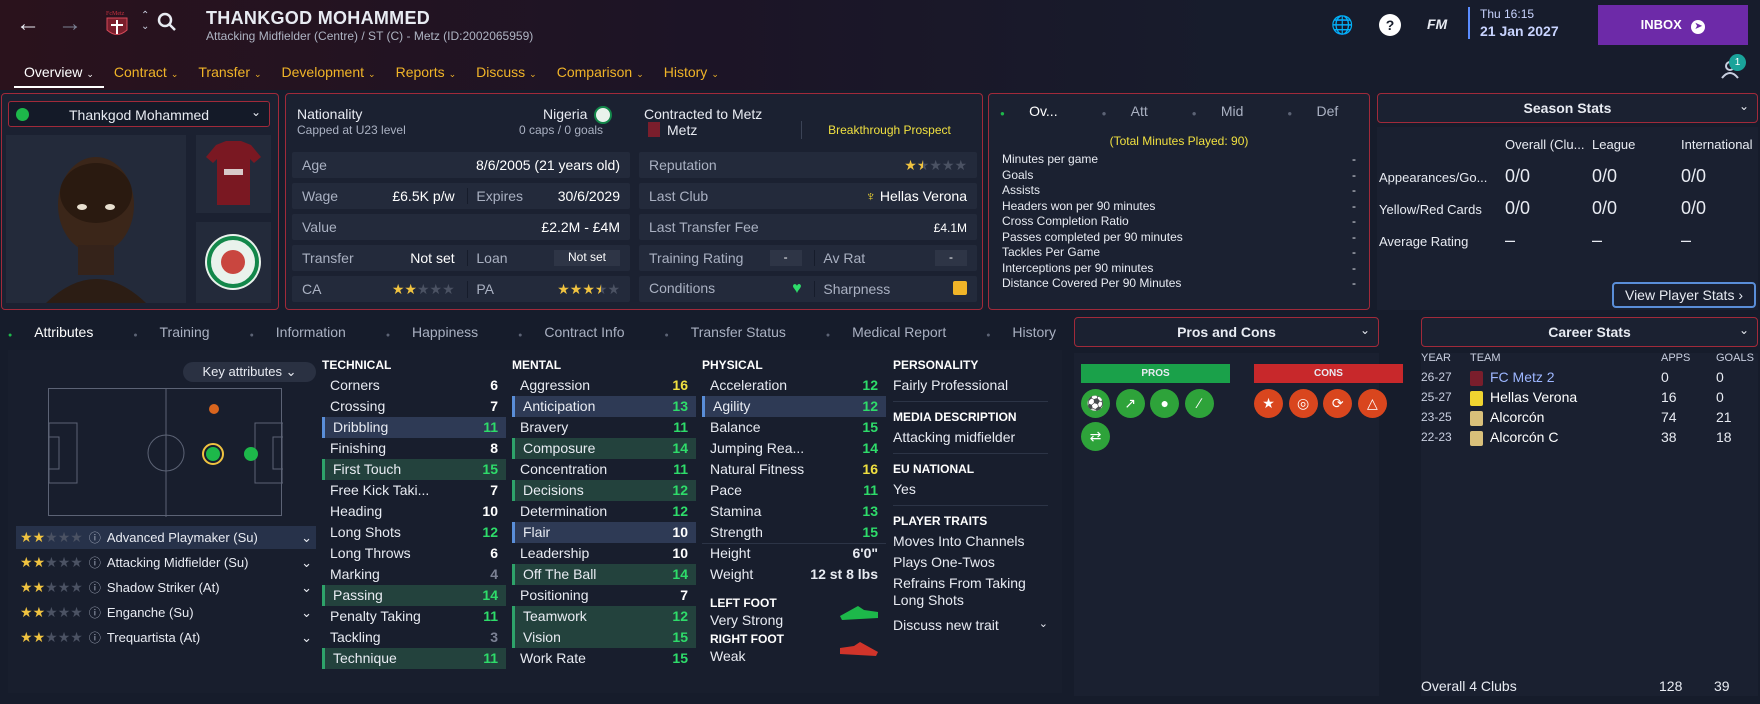 The width and height of the screenshot is (1760, 704). Describe the element at coordinates (691, 73) in the screenshot. I see `menu-history: History ⌄` at that location.